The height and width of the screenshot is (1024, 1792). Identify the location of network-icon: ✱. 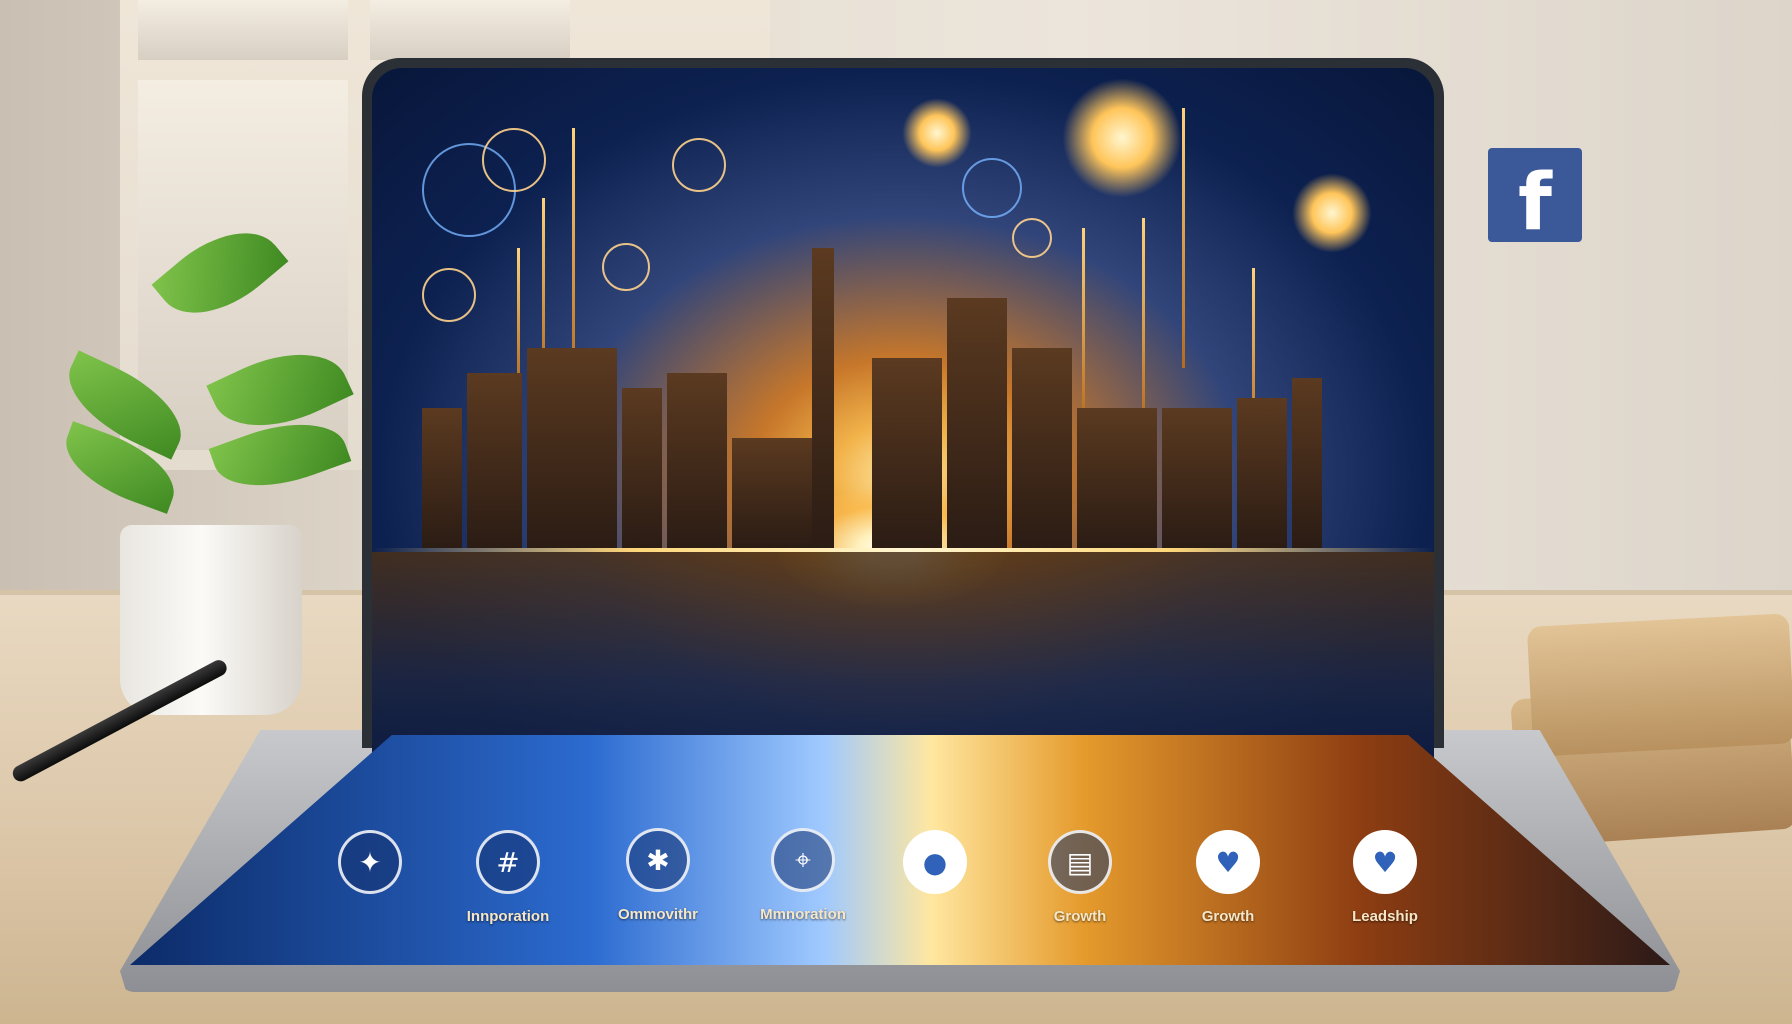
(658, 860).